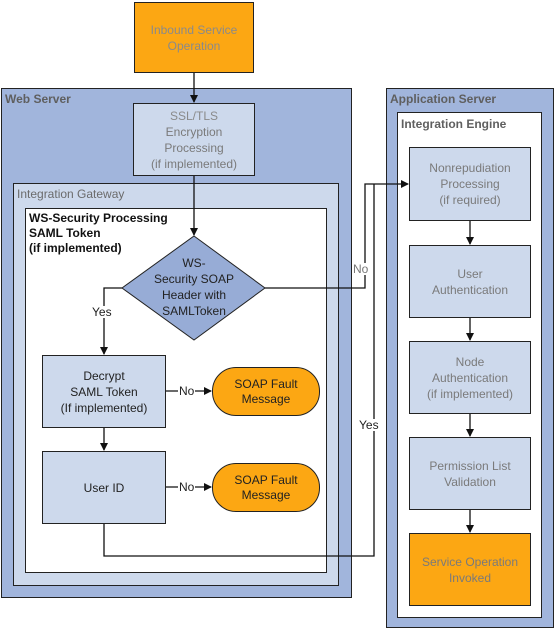  What do you see at coordinates (65, 233) in the screenshot?
I see `ws-security-title-line-2: SAML Token` at bounding box center [65, 233].